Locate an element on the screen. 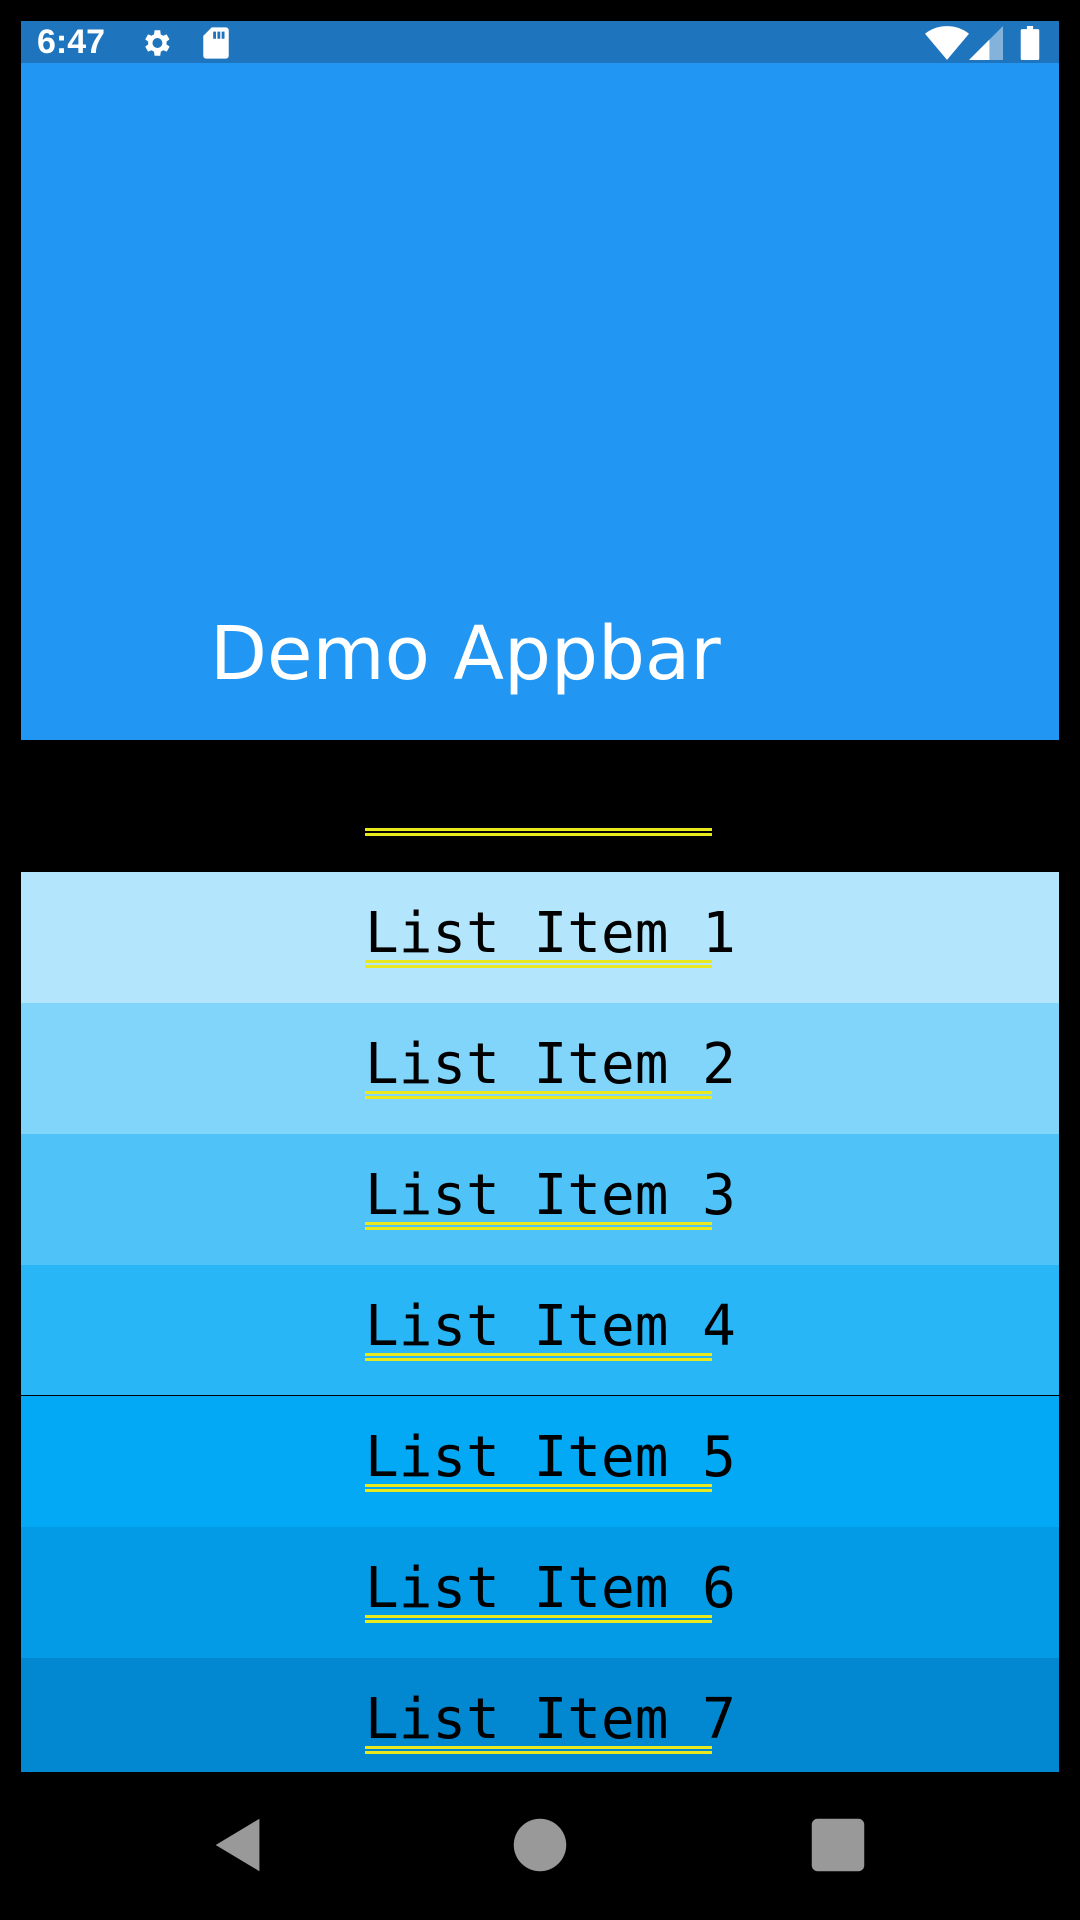  list-item-label: List Item 5 is located at coordinates (550, 1457).